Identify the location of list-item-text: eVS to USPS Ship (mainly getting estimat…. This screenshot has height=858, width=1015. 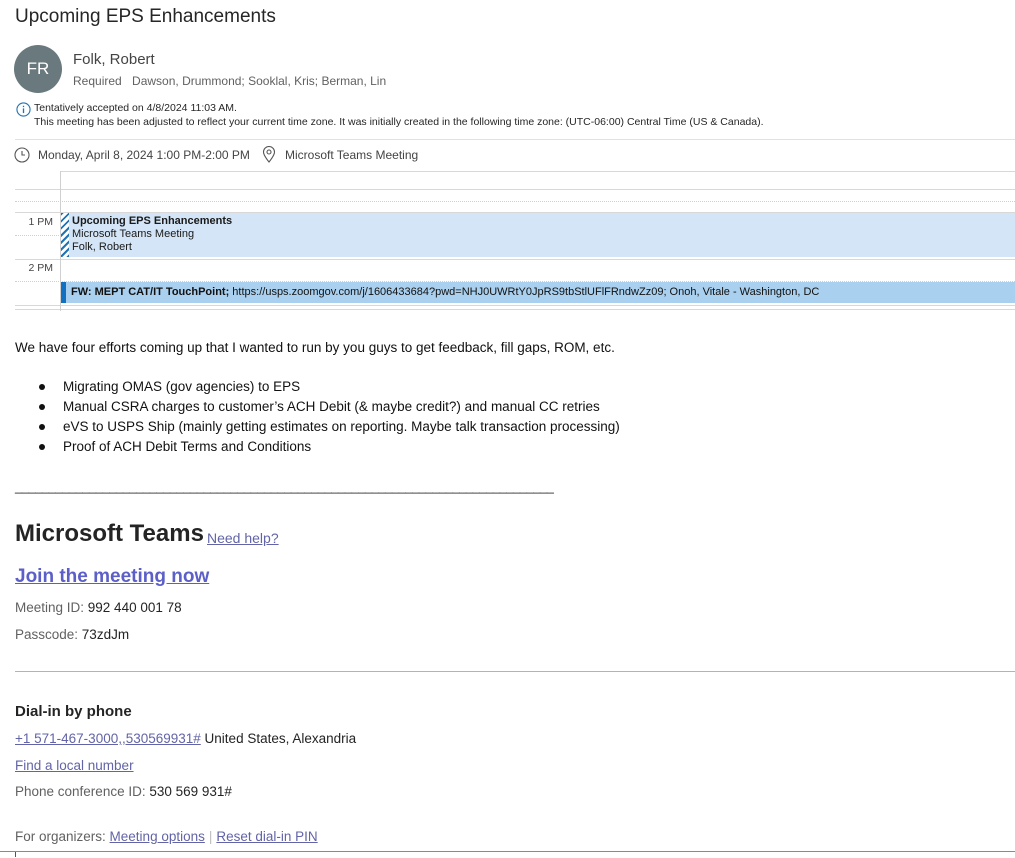
(341, 426).